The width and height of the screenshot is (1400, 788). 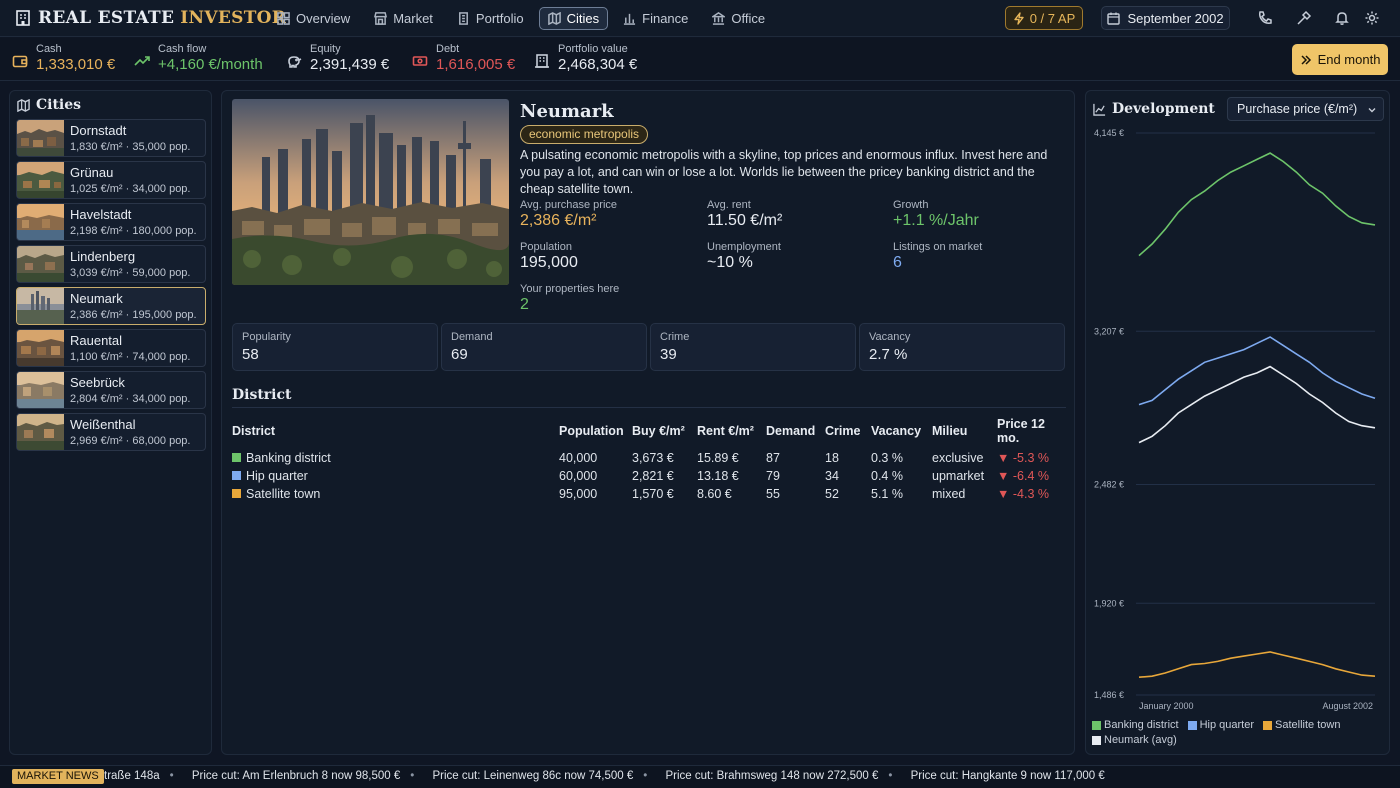 I want to click on city-name: Weißenthal, so click(x=103, y=424).